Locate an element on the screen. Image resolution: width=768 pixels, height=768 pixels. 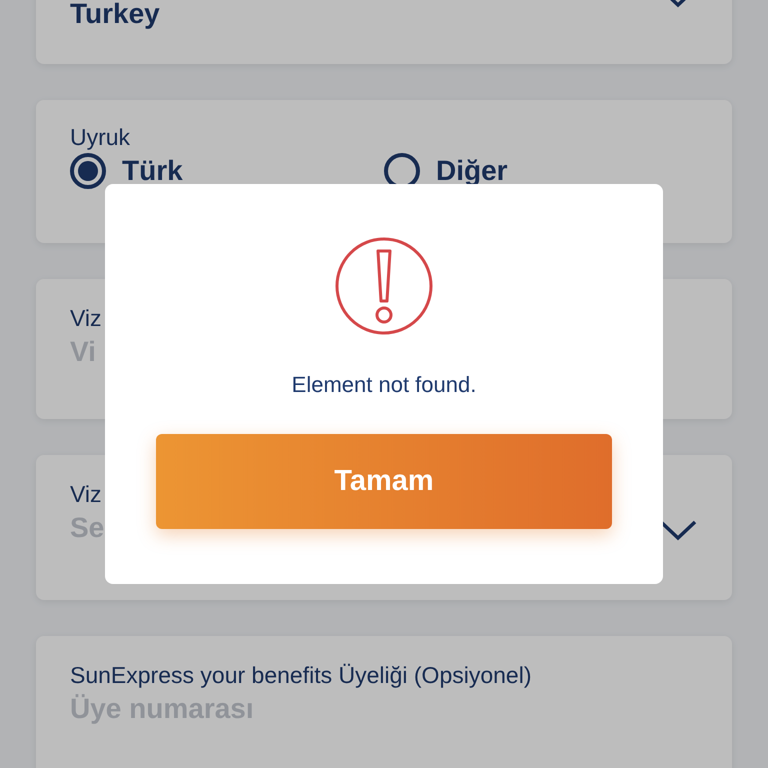
country-value: Turkey is located at coordinates (115, 15).